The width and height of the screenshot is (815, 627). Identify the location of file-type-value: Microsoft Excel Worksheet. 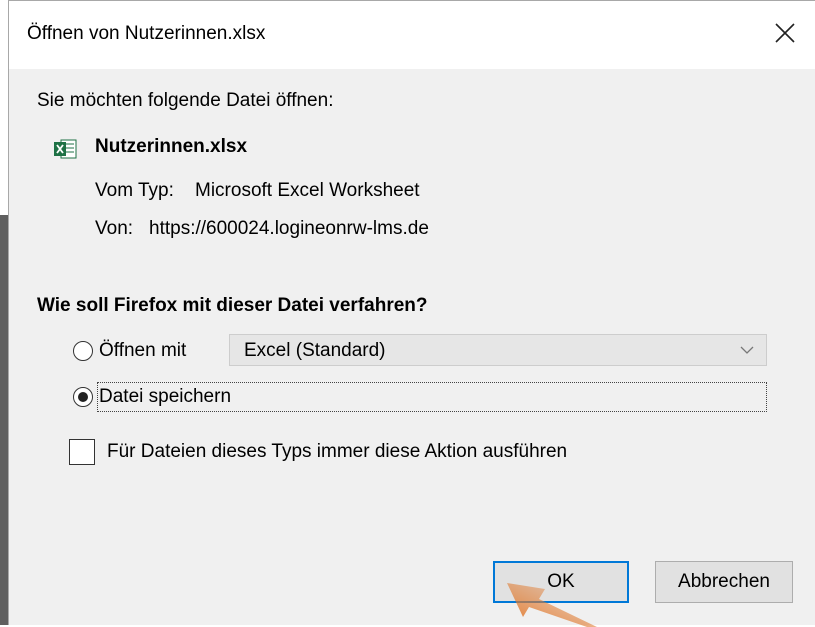
(307, 190).